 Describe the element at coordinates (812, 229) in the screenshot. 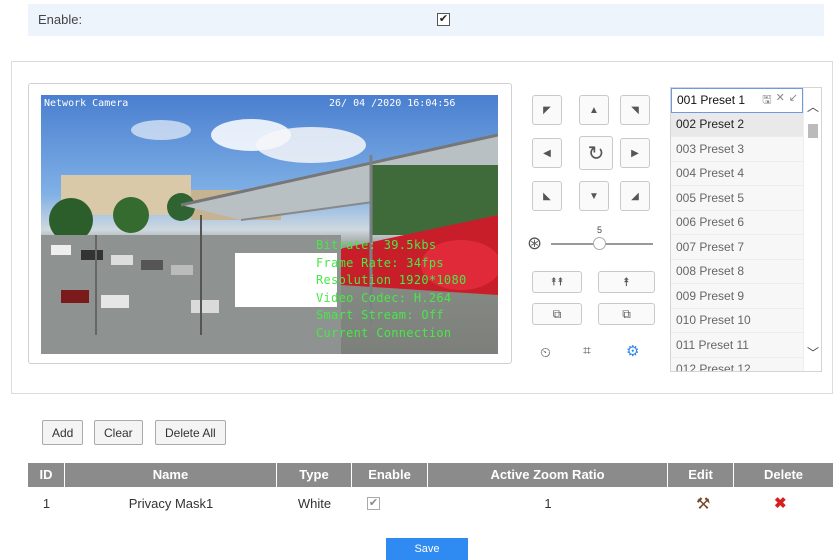

I see `preset-scrollbar: ︿ ﹀` at that location.